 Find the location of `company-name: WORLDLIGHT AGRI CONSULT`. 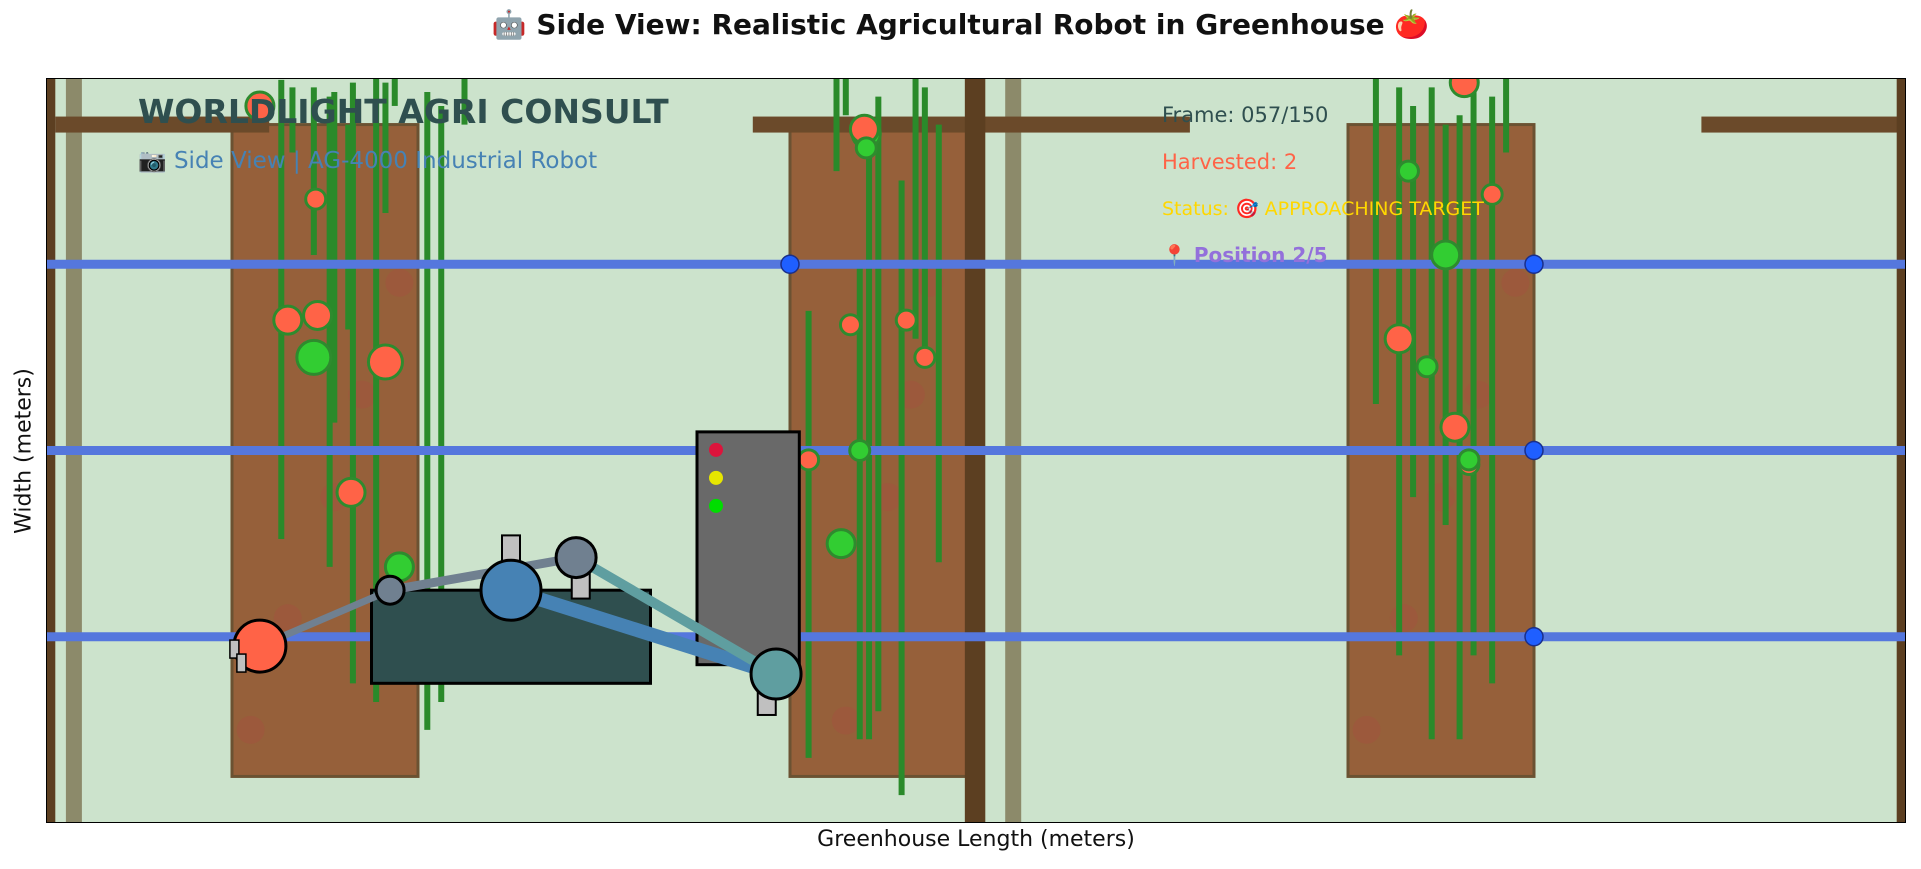

company-name: WORLDLIGHT AGRI CONSULT is located at coordinates (403, 111).